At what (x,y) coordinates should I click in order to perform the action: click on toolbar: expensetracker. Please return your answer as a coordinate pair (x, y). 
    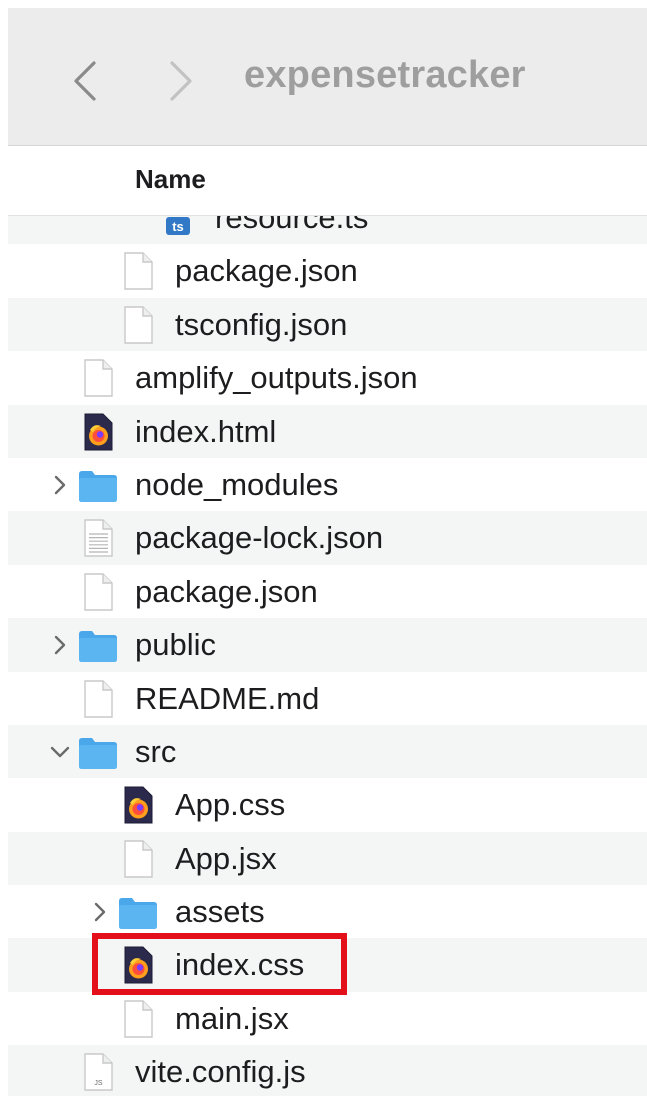
    Looking at the image, I should click on (327, 77).